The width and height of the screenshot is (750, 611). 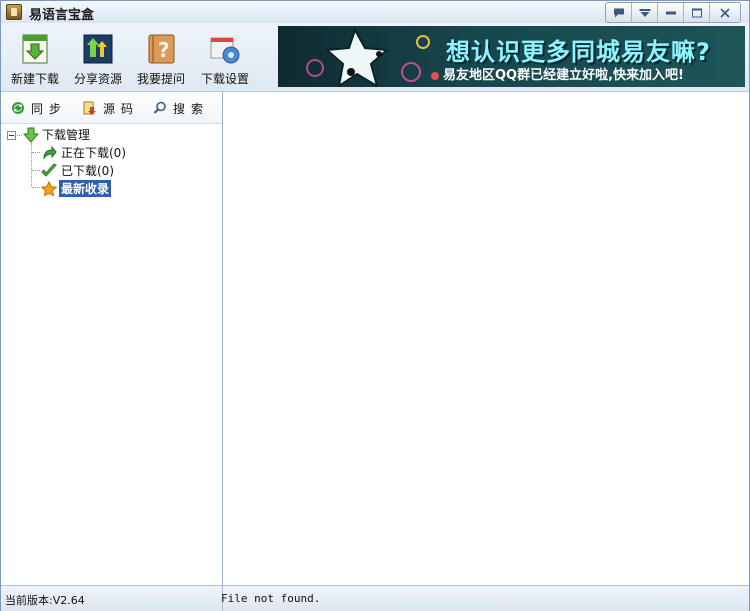 I want to click on status-bar: 当前版本:V2.64 File not found., so click(x=375, y=598).